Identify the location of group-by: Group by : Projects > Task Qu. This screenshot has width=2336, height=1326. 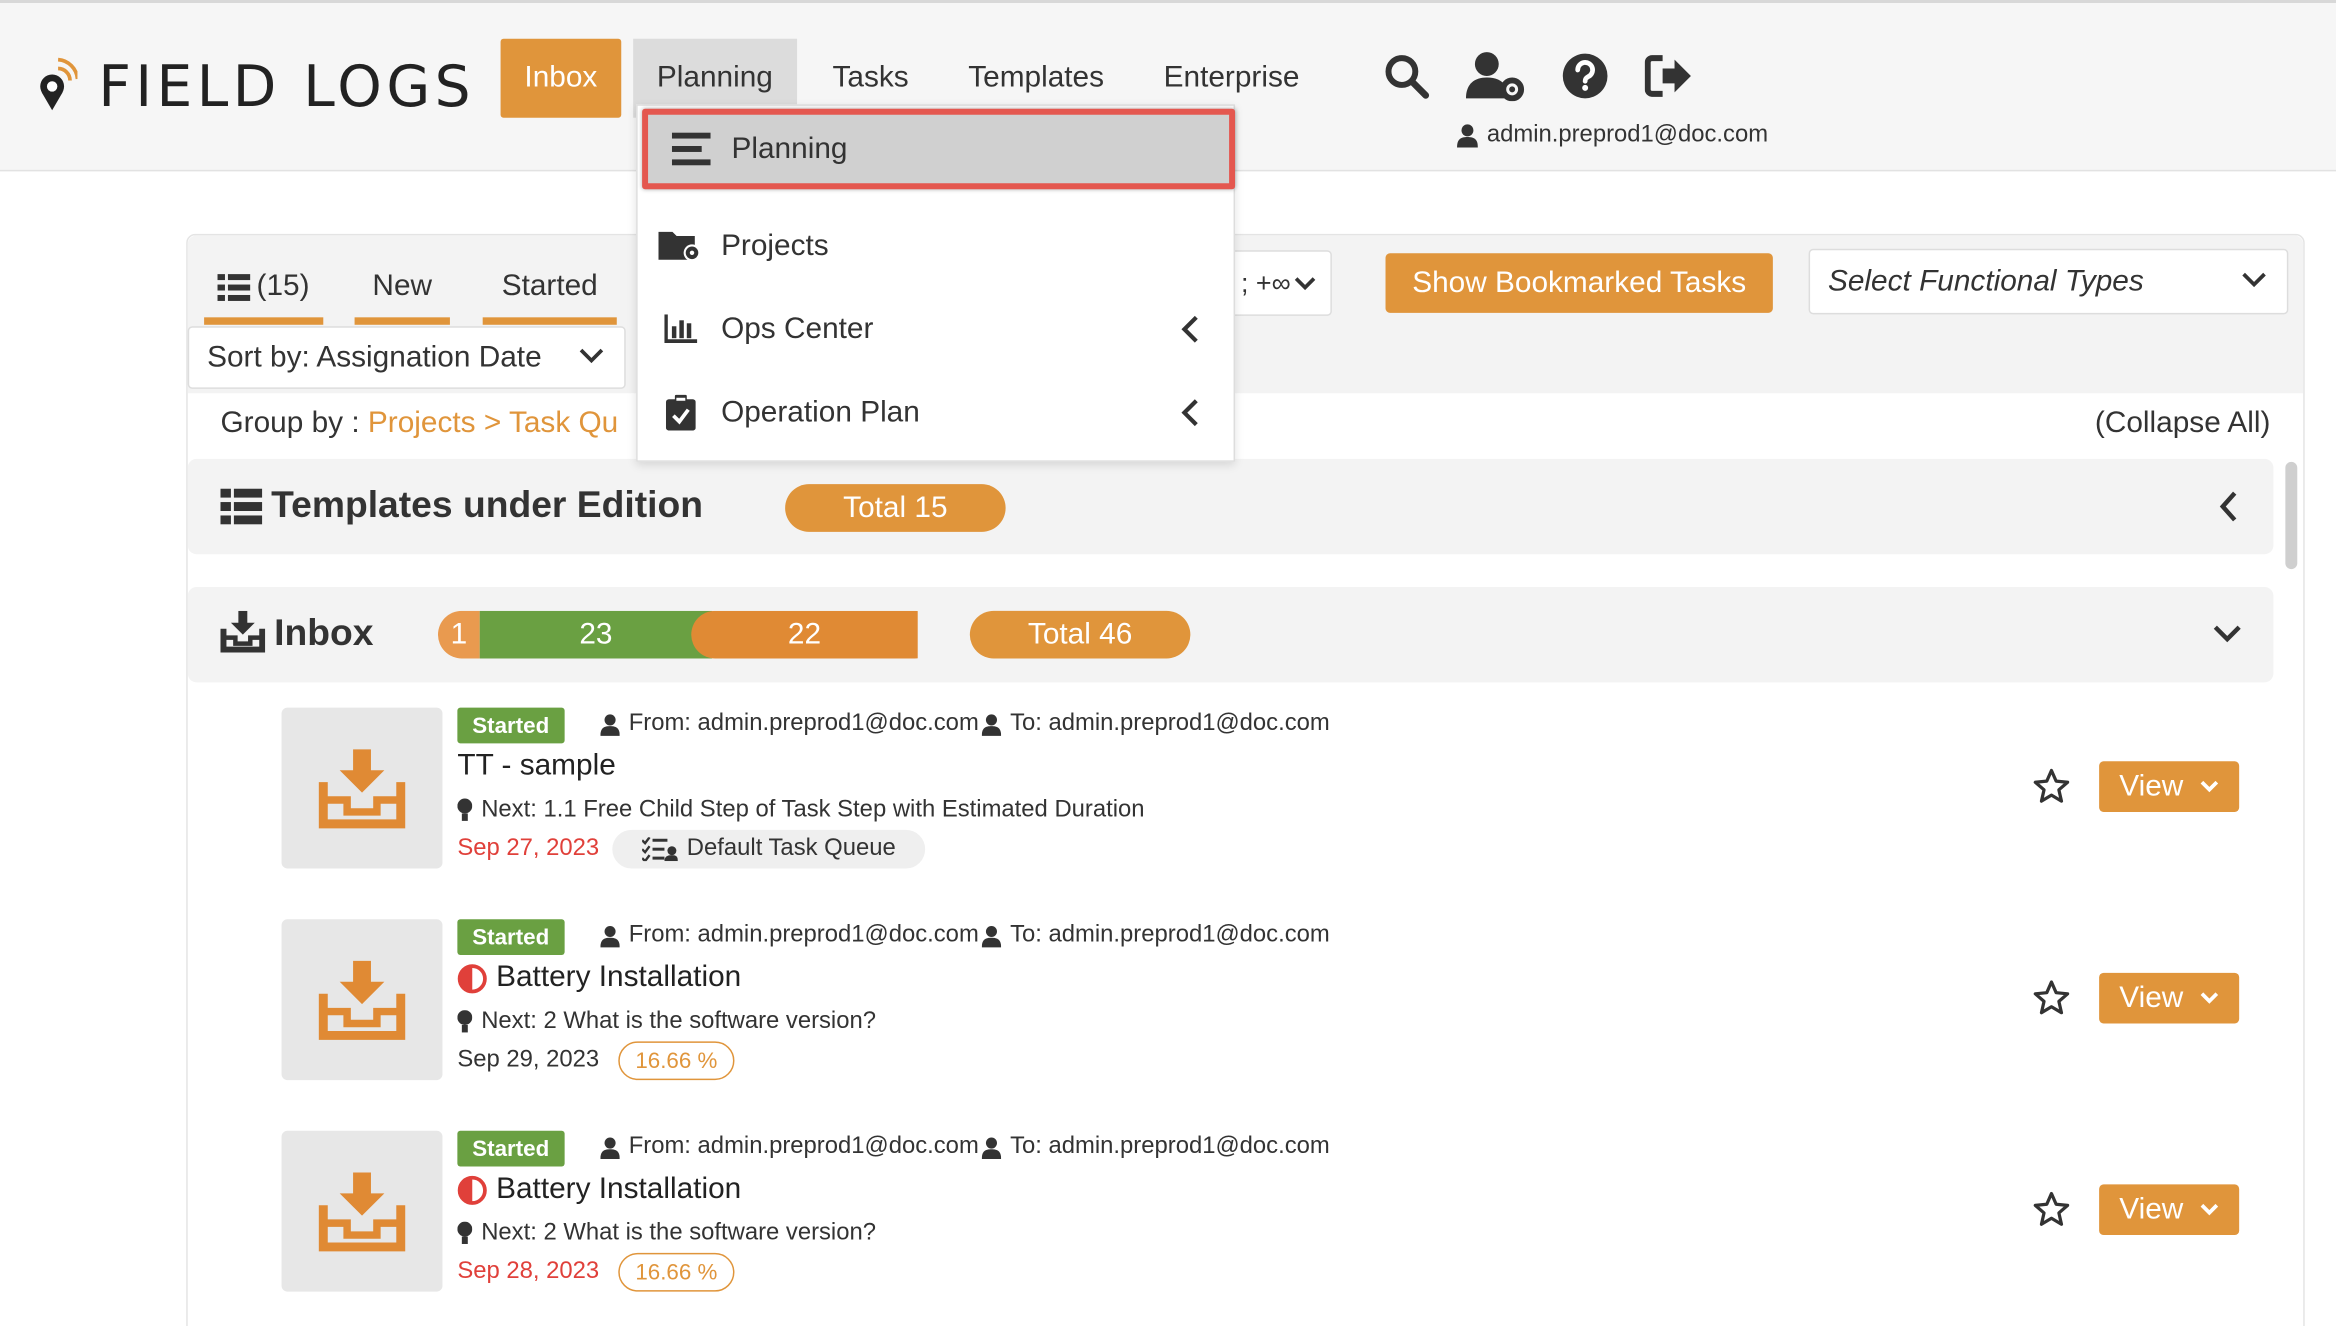
(419, 424).